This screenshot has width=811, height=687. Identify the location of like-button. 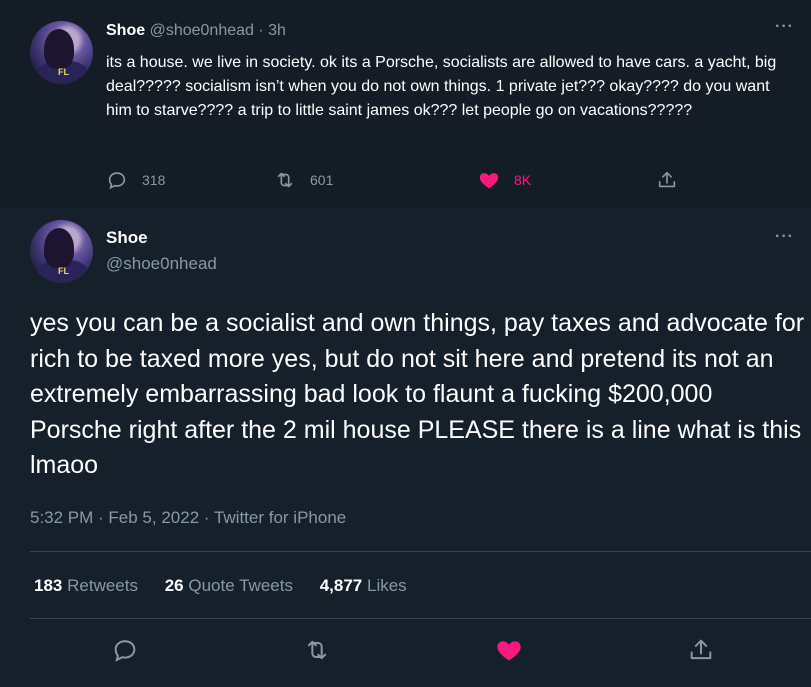
(509, 650).